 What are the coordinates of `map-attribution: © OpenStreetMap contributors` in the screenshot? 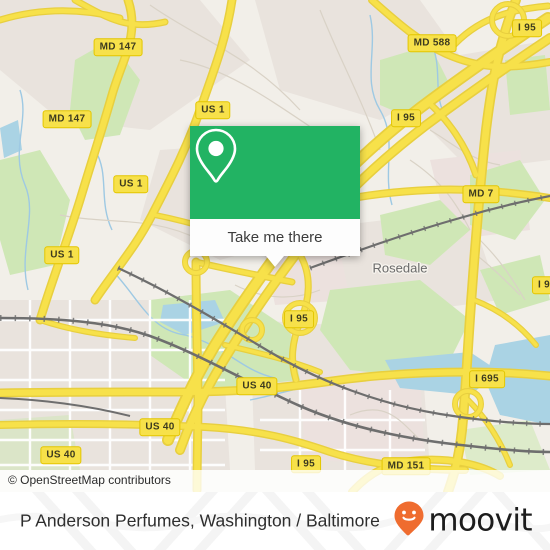 It's located at (275, 481).